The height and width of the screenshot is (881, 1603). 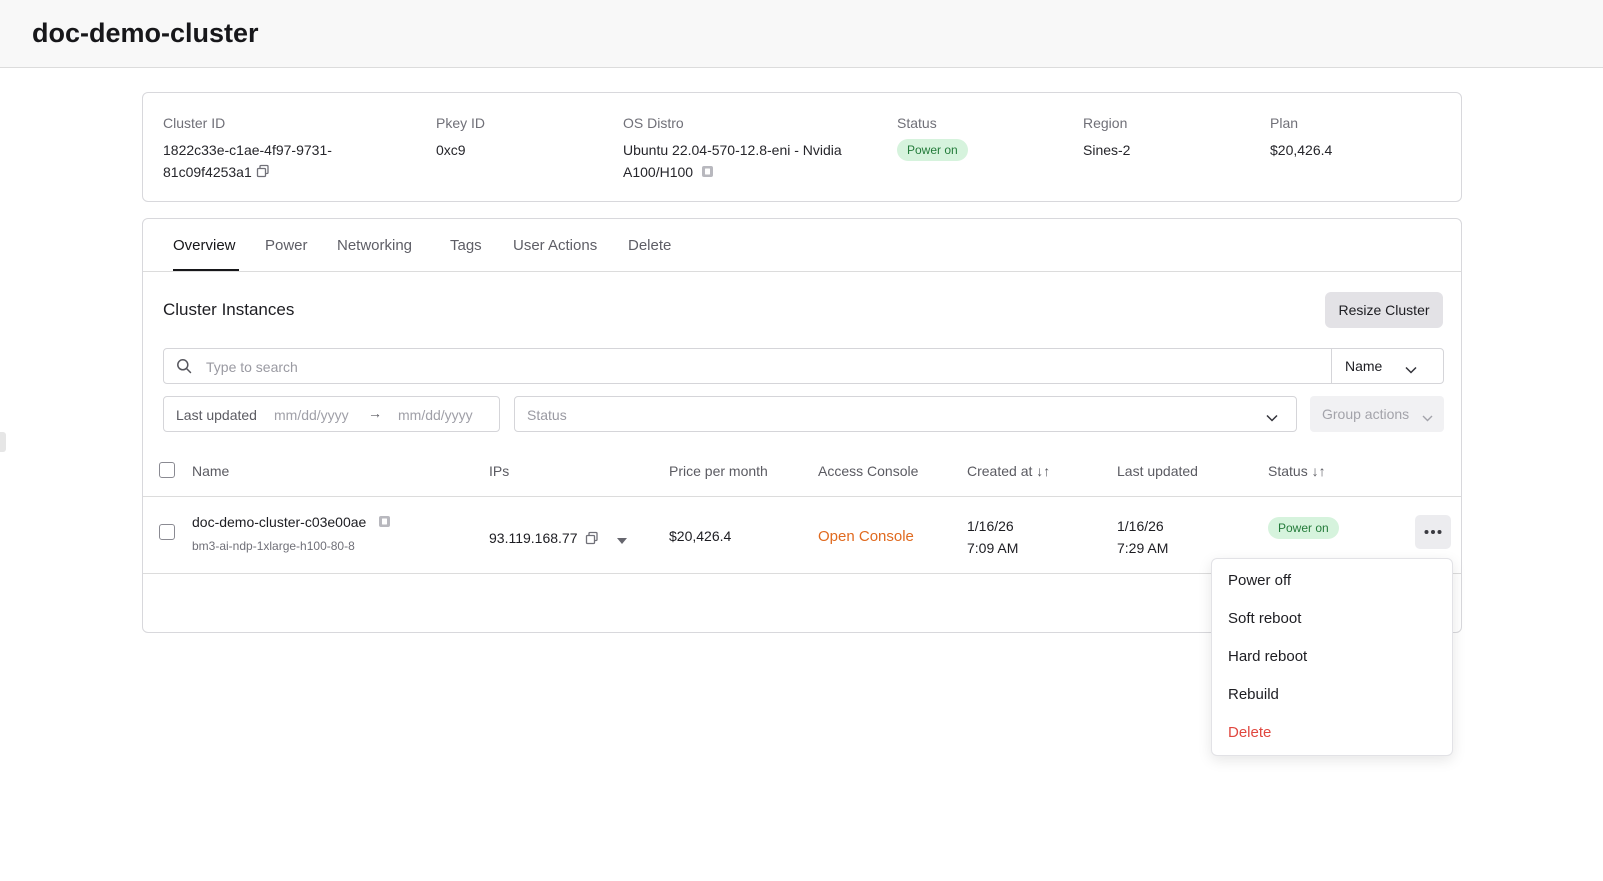 What do you see at coordinates (167, 470) in the screenshot?
I see `select-all-checkbox` at bounding box center [167, 470].